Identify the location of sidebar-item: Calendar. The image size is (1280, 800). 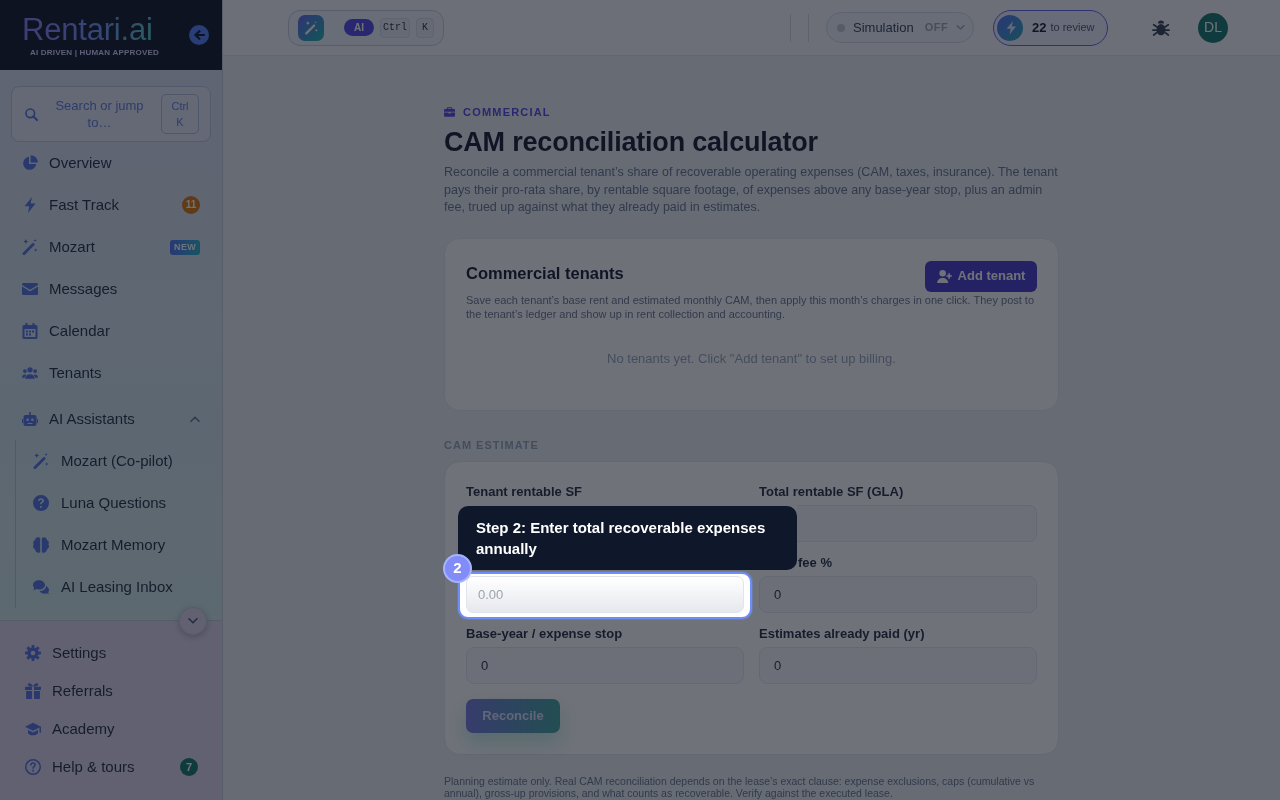
(111, 331).